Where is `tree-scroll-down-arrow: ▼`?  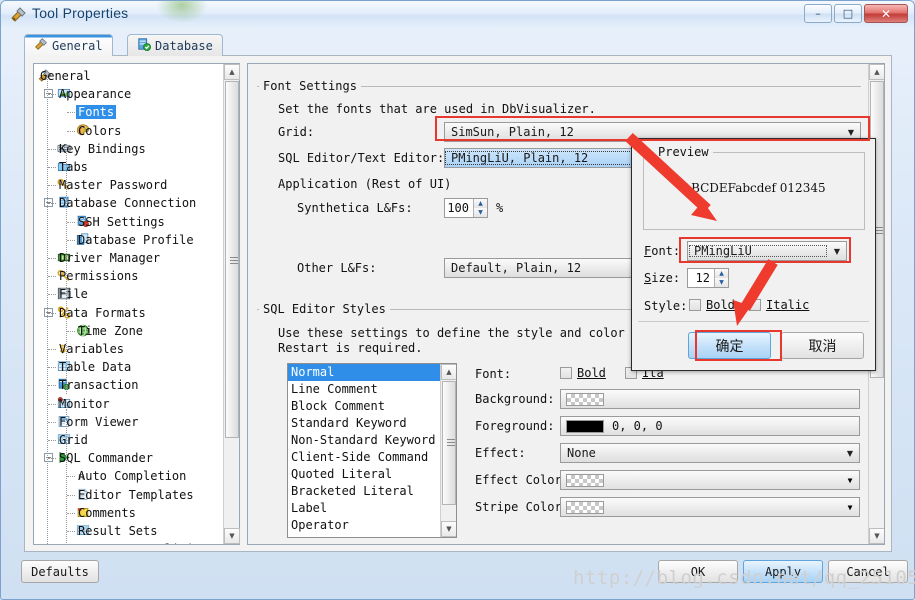 tree-scroll-down-arrow: ▼ is located at coordinates (232, 536).